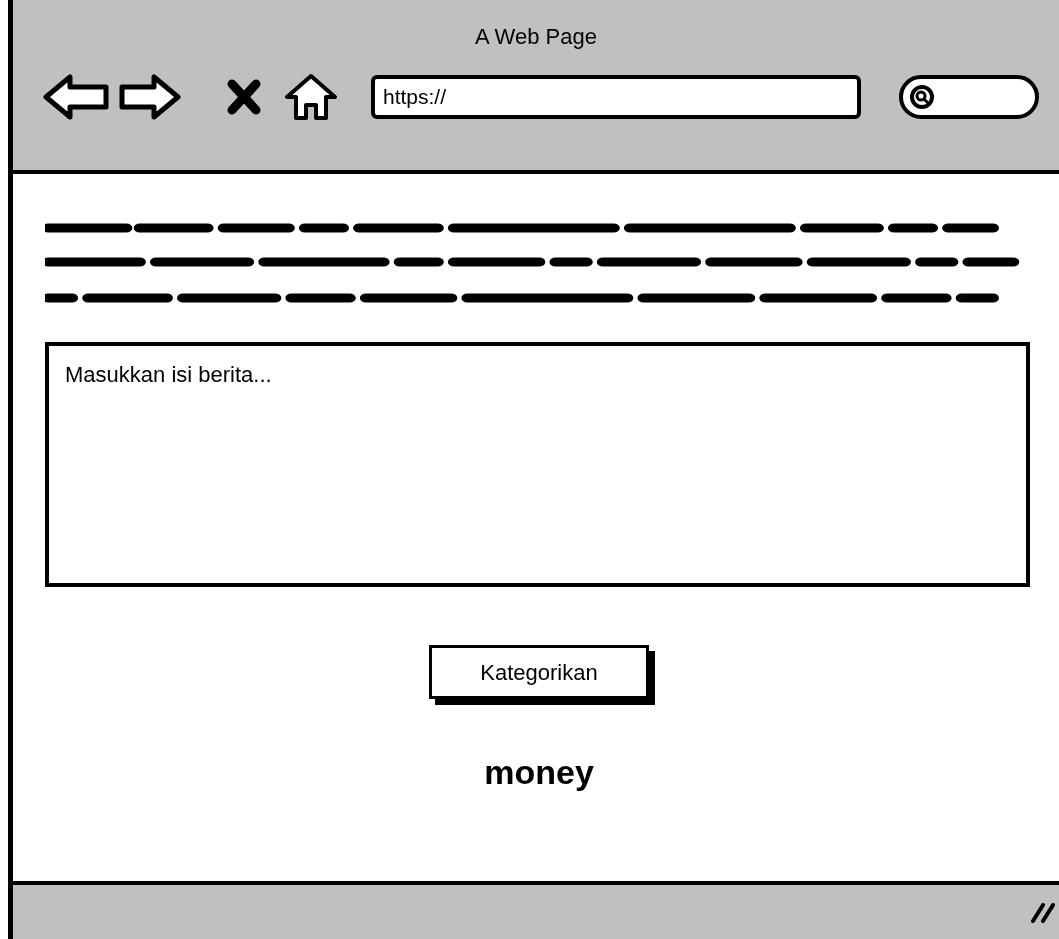 This screenshot has height=939, width=1059. What do you see at coordinates (311, 97) in the screenshot?
I see `home-icon` at bounding box center [311, 97].